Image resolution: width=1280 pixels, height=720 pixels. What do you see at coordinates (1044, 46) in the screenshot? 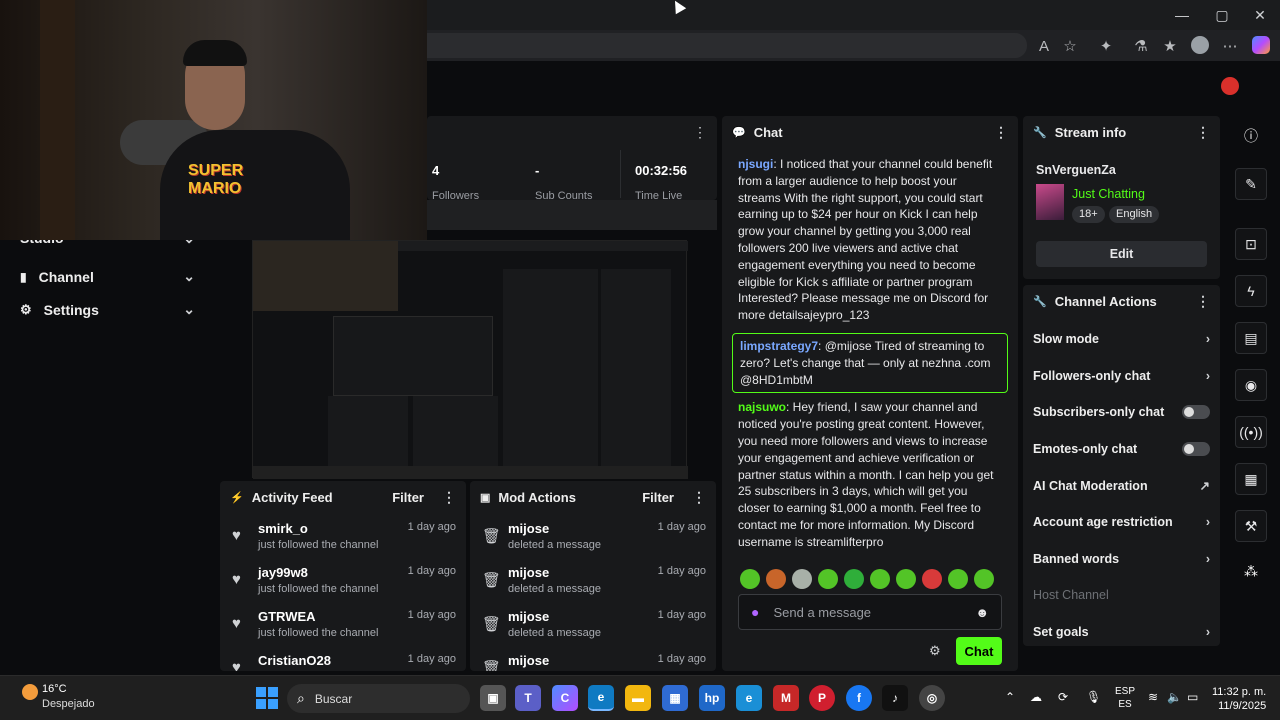
I see `reader-icon: A` at bounding box center [1044, 46].